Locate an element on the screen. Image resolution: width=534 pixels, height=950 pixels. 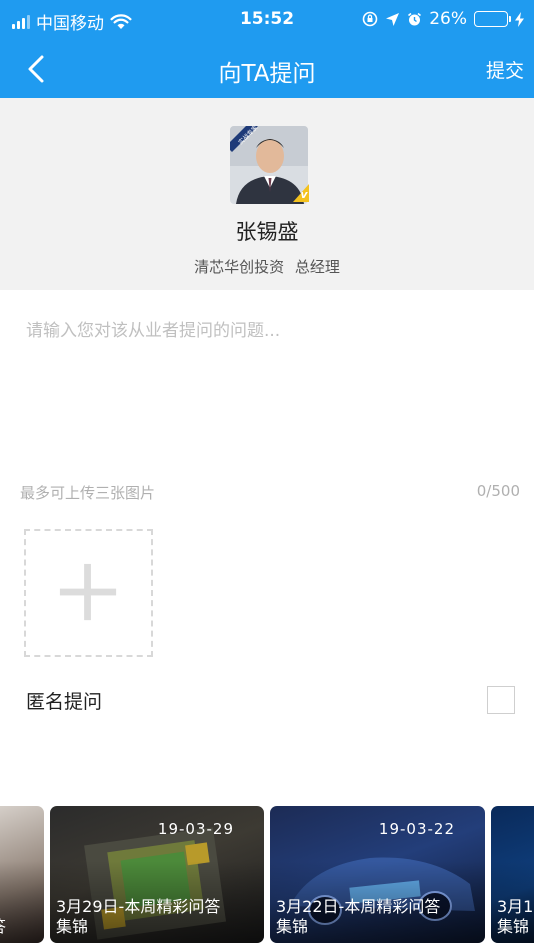
card-caption-line1: 3月29日-本周精彩问答 is located at coordinates (138, 906).